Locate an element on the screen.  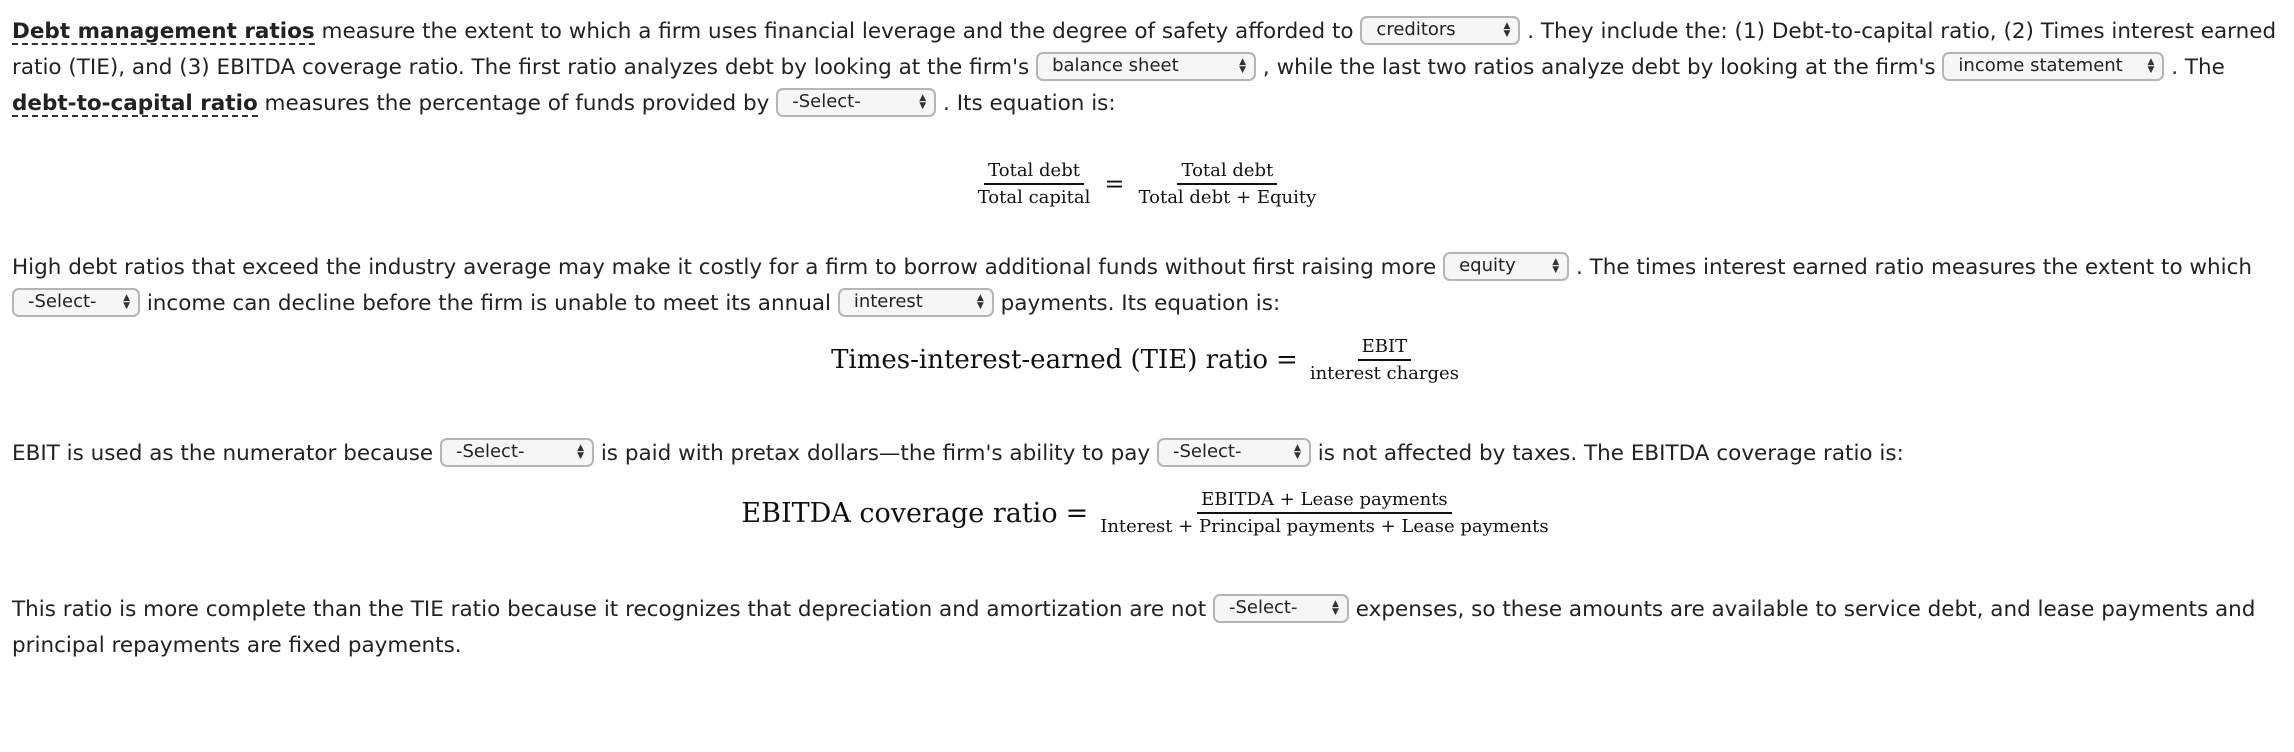
text: . The is located at coordinates (2194, 67).